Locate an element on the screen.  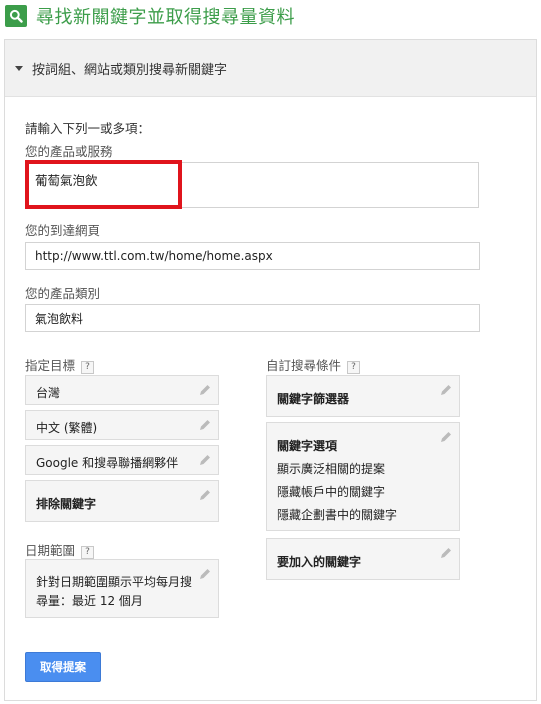
language-value: 中文 (繁體) is located at coordinates (67, 428).